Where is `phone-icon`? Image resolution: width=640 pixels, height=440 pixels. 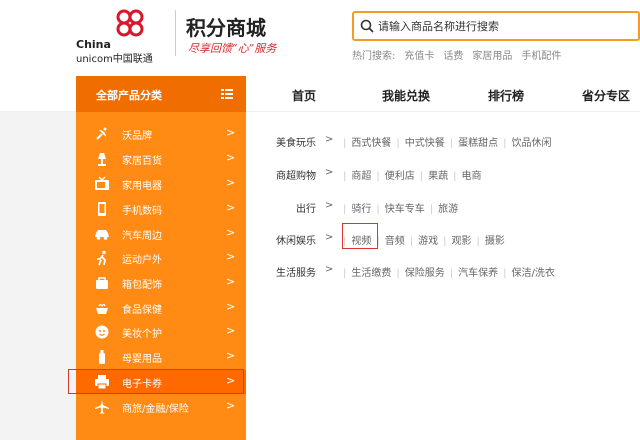 phone-icon is located at coordinates (102, 209).